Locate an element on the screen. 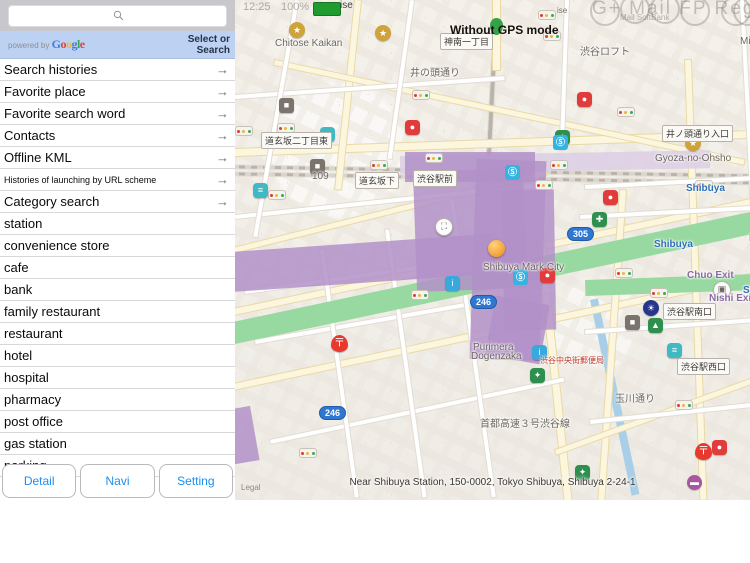 The width and height of the screenshot is (750, 563). info-poi-icon: i is located at coordinates (452, 283).